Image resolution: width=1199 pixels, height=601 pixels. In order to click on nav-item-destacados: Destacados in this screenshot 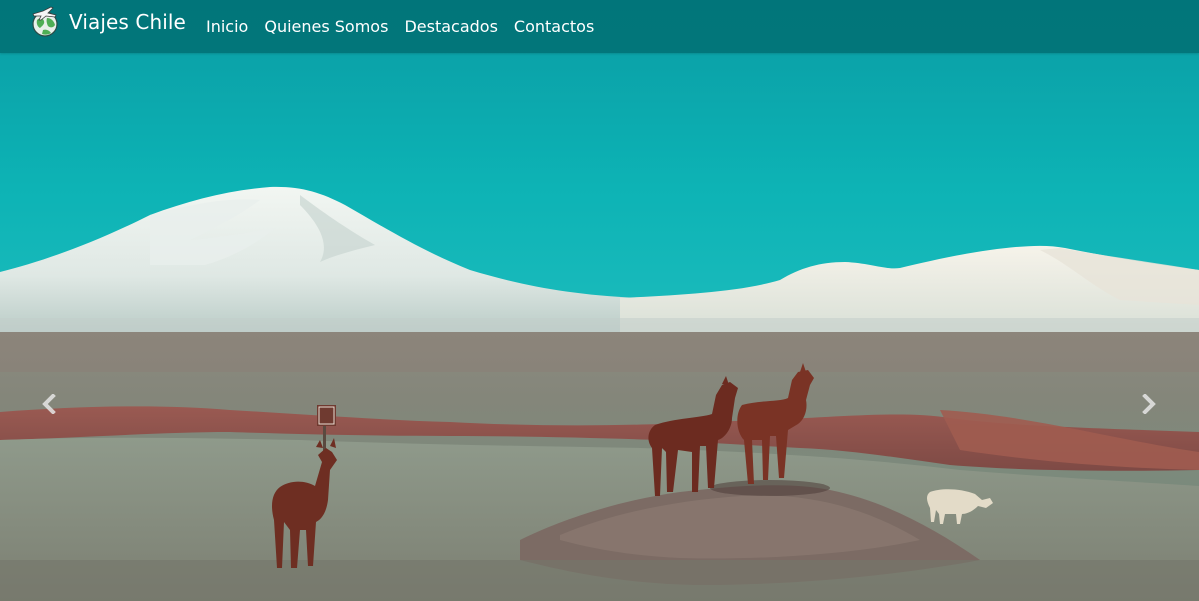, I will do `click(450, 27)`.